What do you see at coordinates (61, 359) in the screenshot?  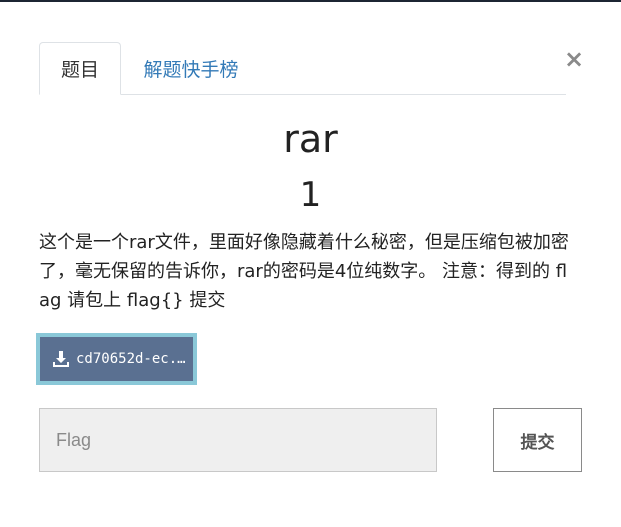 I see `download-icon` at bounding box center [61, 359].